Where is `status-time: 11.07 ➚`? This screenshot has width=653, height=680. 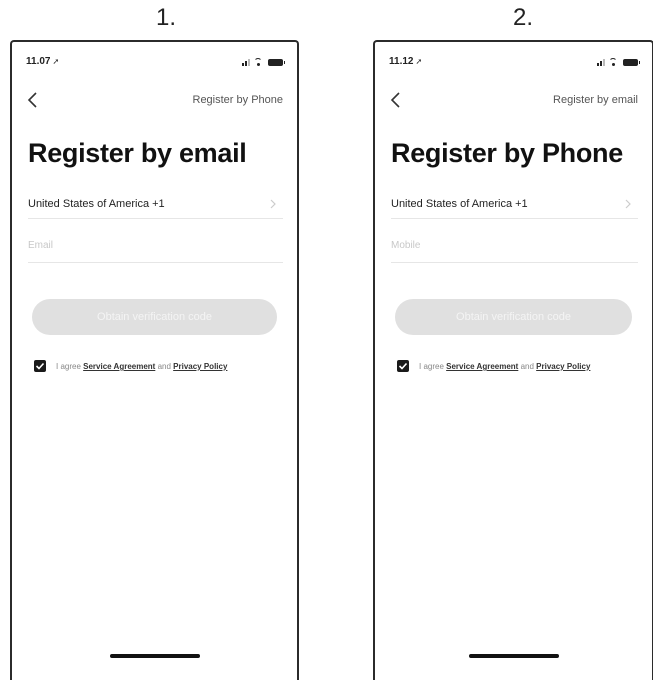
status-time: 11.07 ➚ is located at coordinates (43, 61).